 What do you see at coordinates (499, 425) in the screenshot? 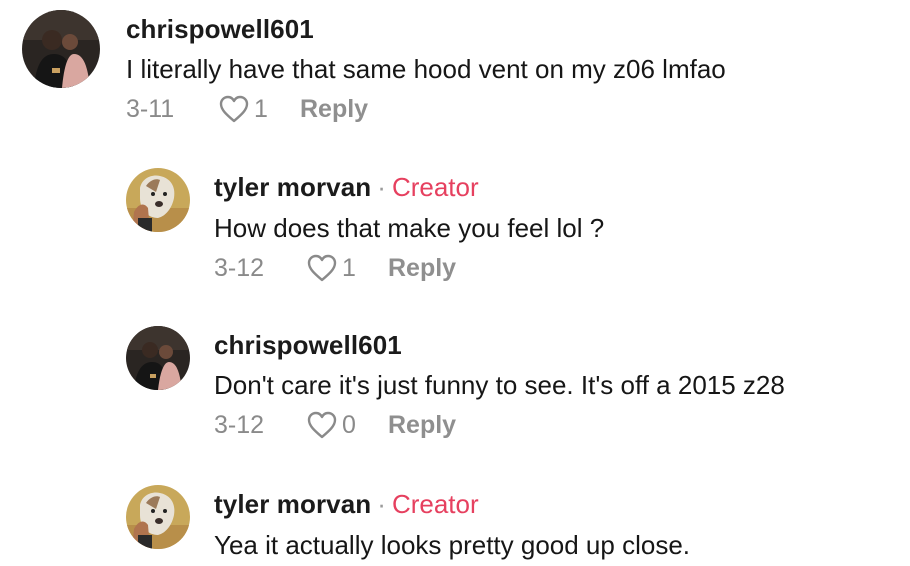
I see `comment-meta: 3-12 0 Reply` at bounding box center [499, 425].